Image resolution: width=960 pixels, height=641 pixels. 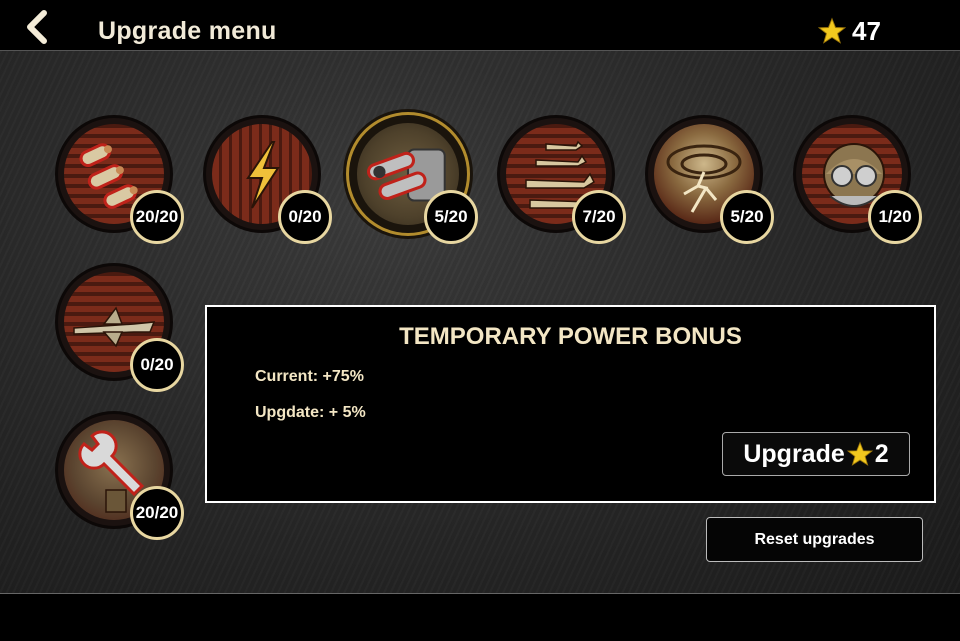 I want to click on bottom-bar, so click(x=480, y=617).